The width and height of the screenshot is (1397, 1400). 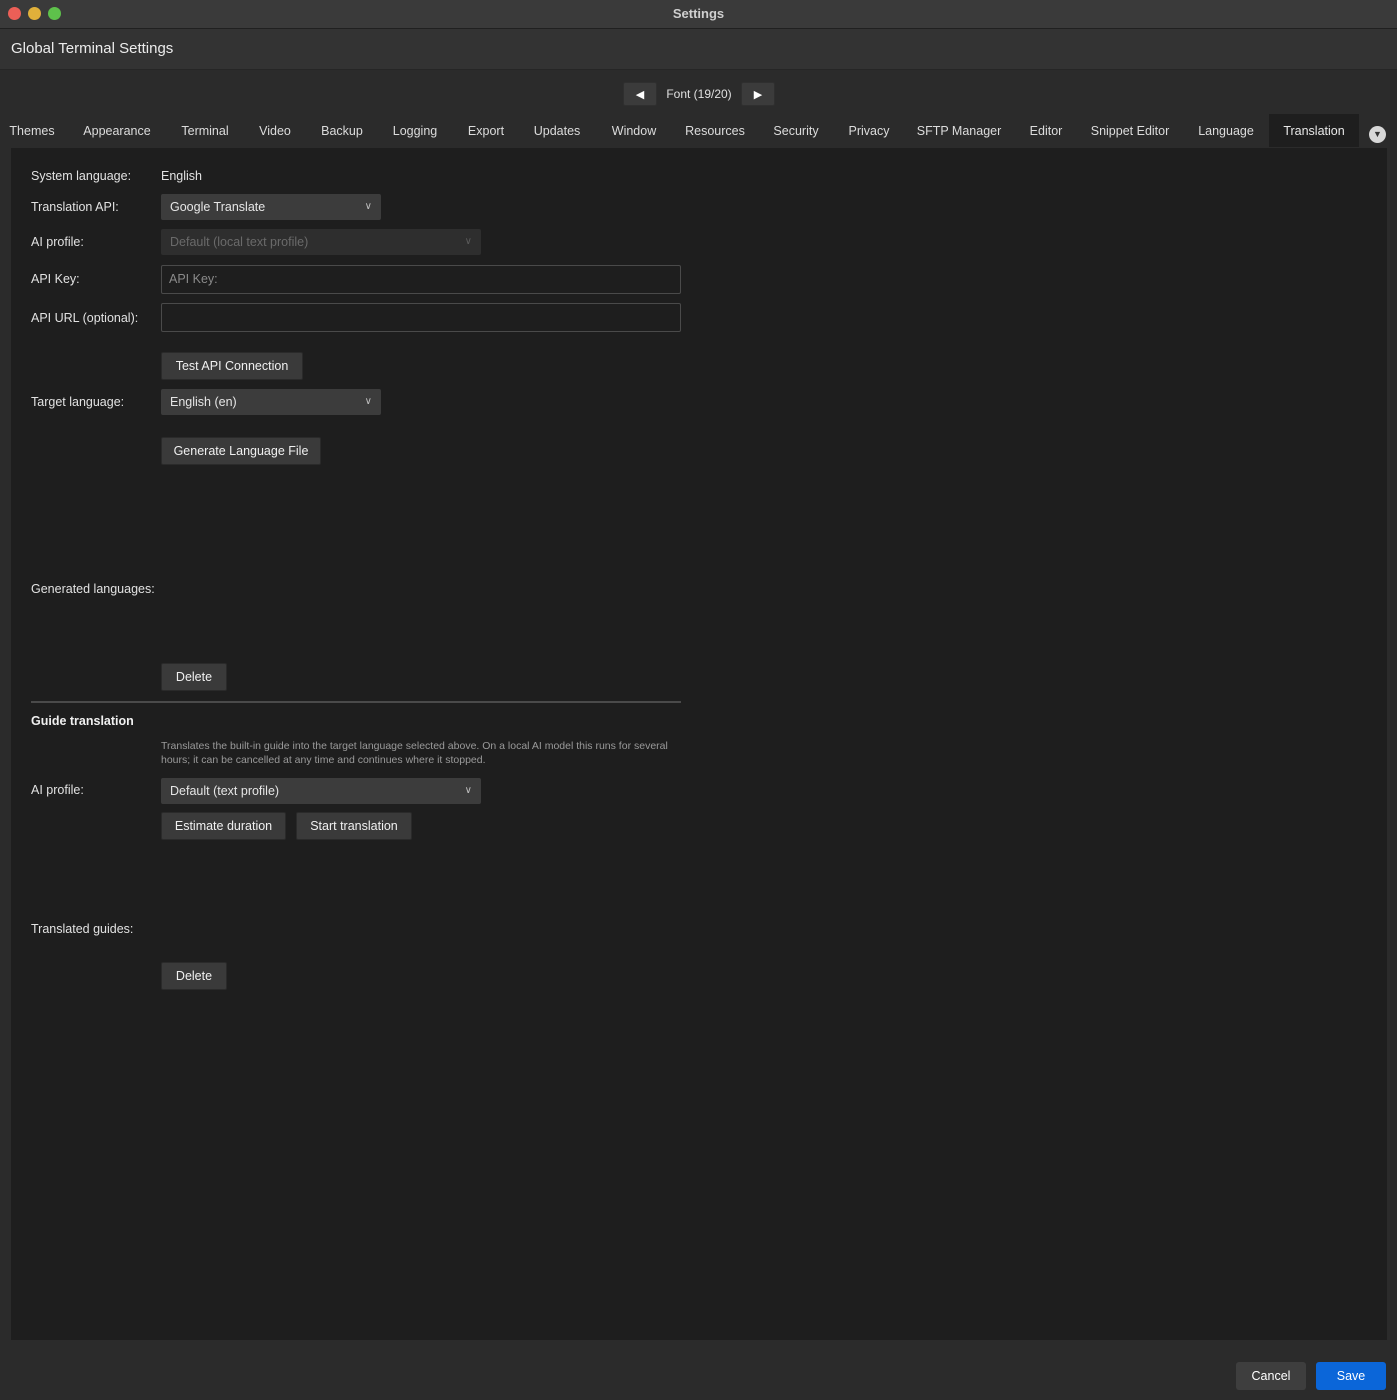 I want to click on translated-guides-label: Translated guides:, so click(x=82, y=929).